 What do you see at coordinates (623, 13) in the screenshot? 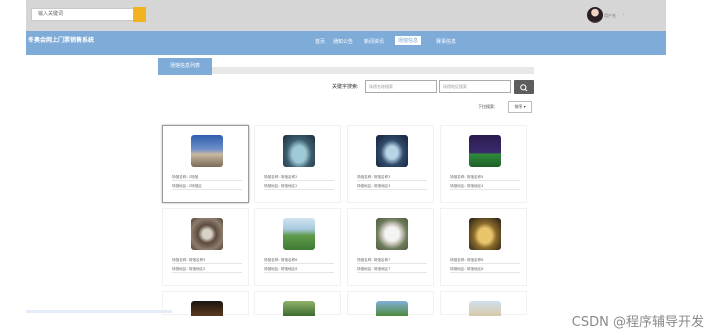
I see `chevron-down-icon: ⌄` at bounding box center [623, 13].